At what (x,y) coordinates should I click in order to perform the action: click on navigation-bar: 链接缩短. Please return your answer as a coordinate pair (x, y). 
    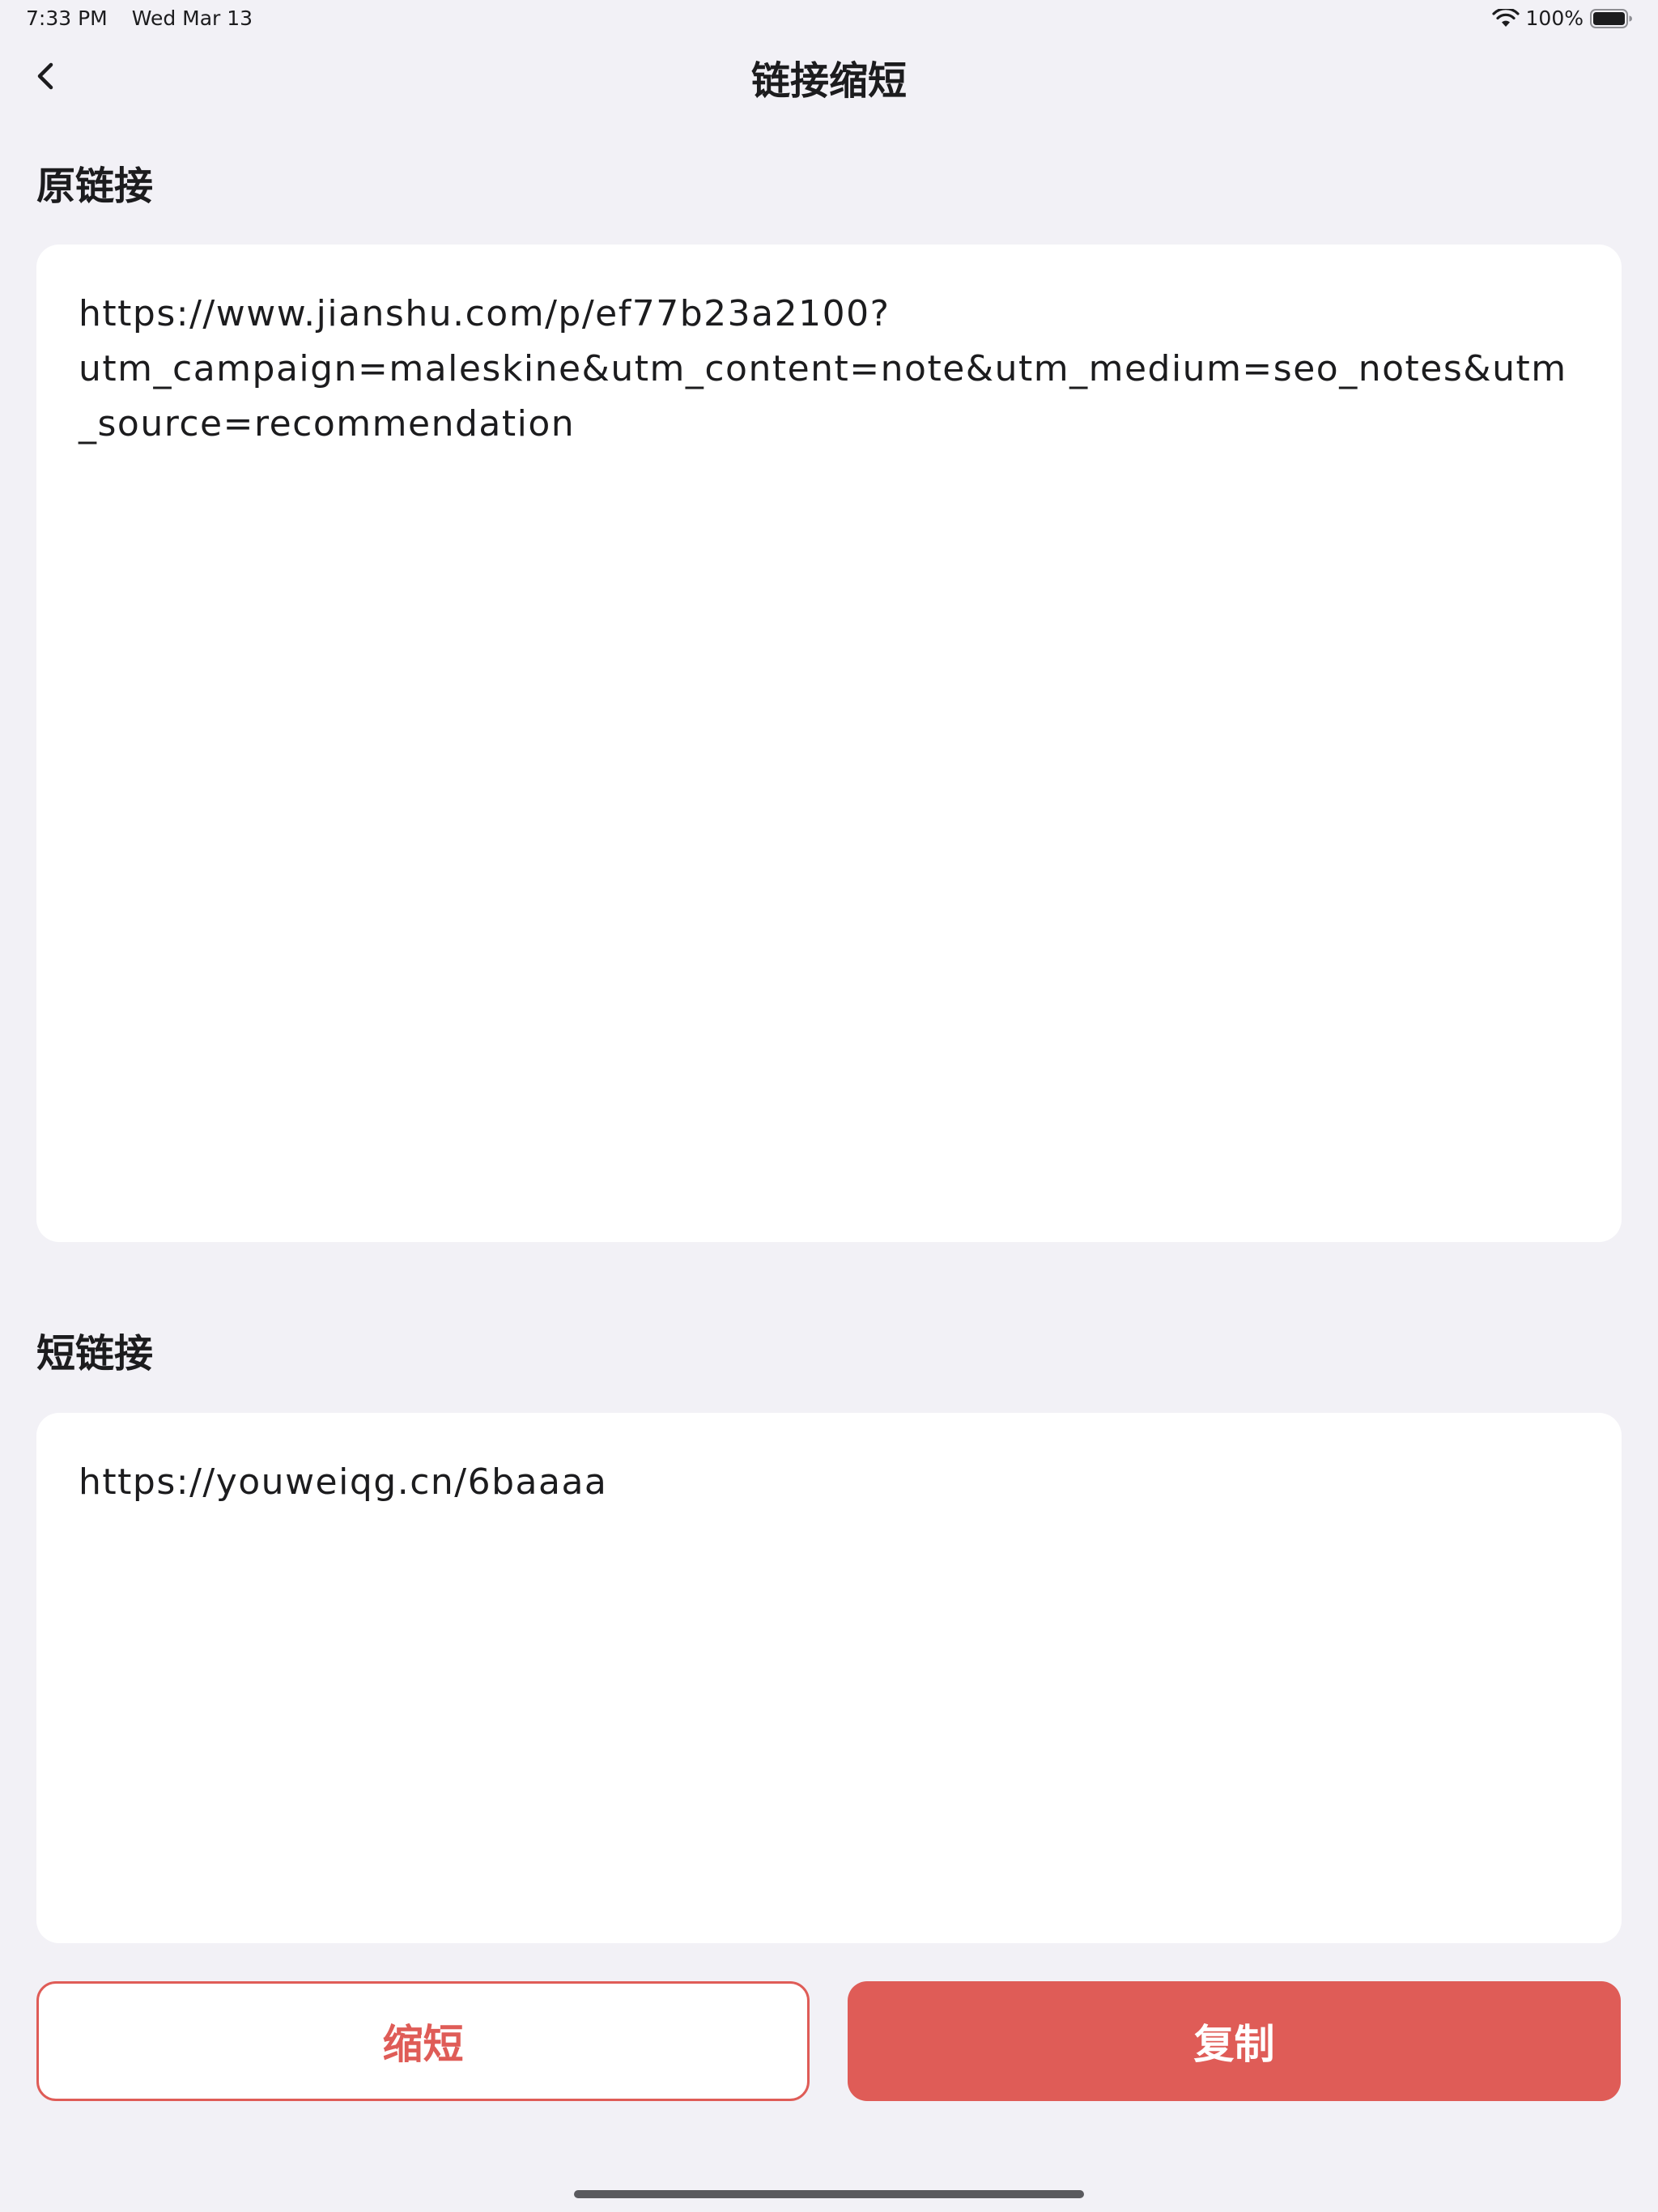
    Looking at the image, I should click on (829, 74).